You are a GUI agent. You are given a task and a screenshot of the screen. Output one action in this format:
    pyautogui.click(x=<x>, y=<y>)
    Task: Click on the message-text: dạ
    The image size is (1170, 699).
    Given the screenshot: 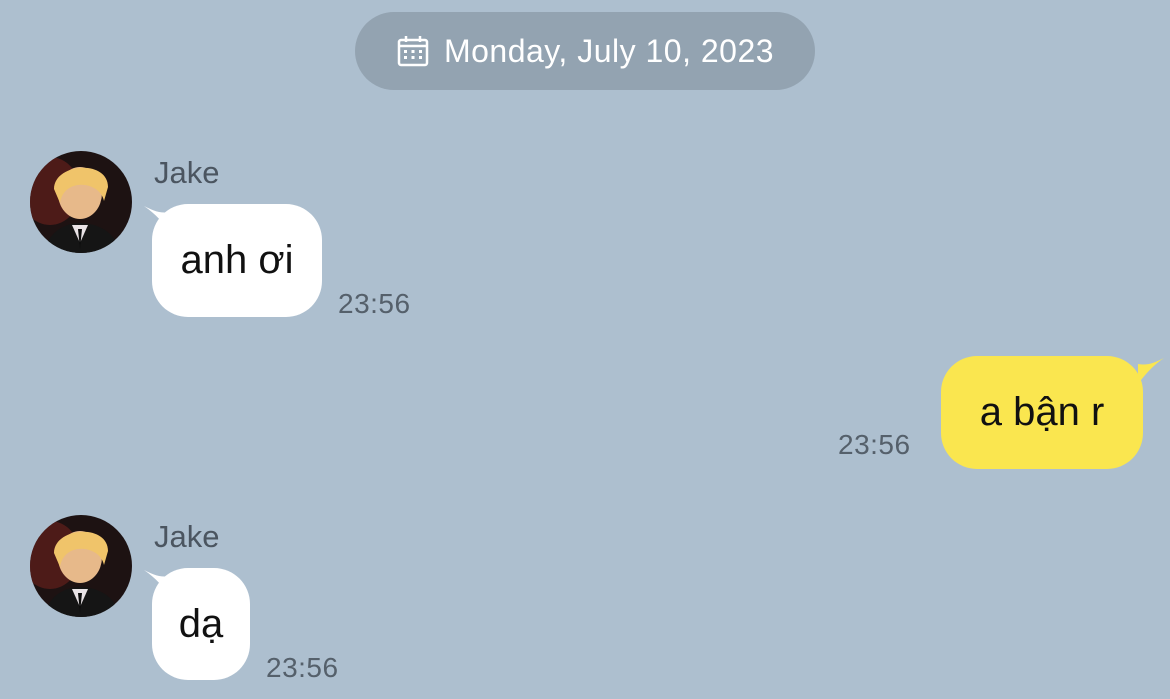 What is the action you would take?
    pyautogui.click(x=201, y=623)
    